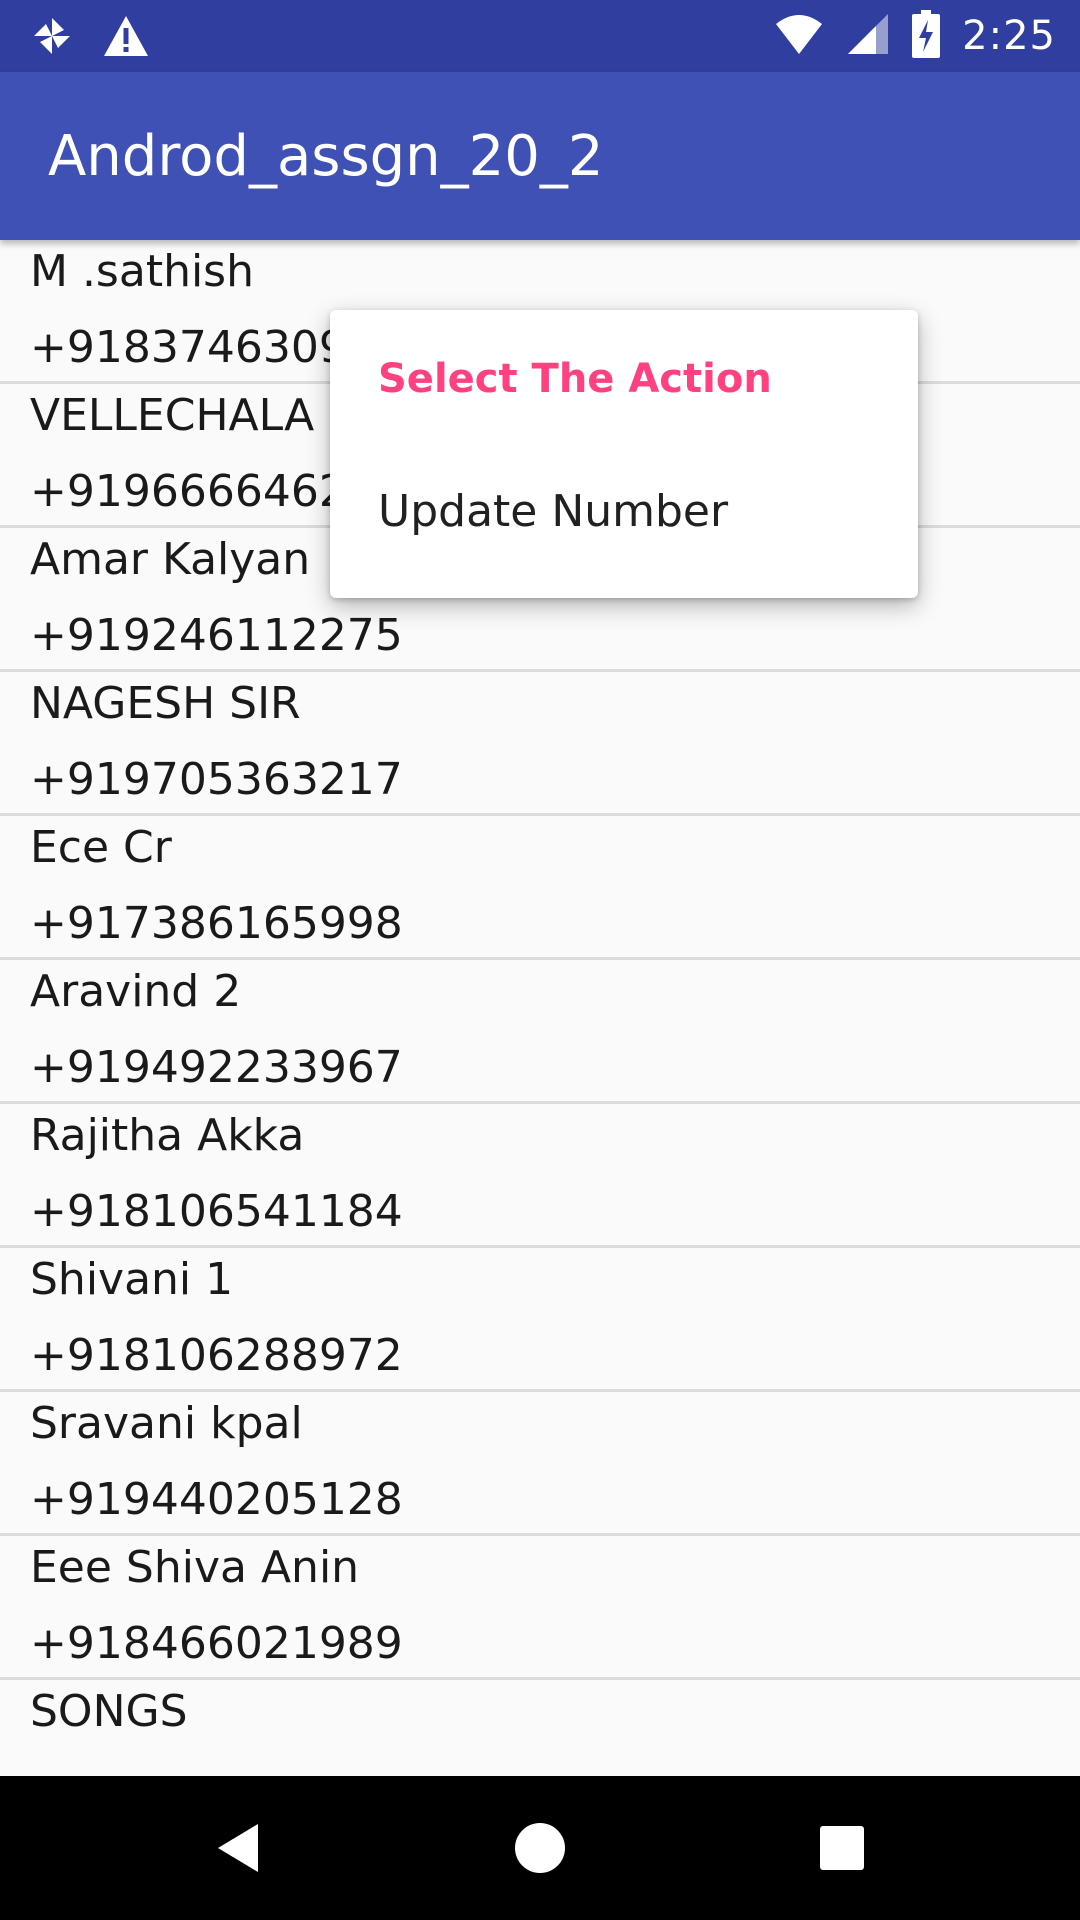 This screenshot has width=1080, height=1920. I want to click on contact-name: Rajitha Akka, so click(167, 1135).